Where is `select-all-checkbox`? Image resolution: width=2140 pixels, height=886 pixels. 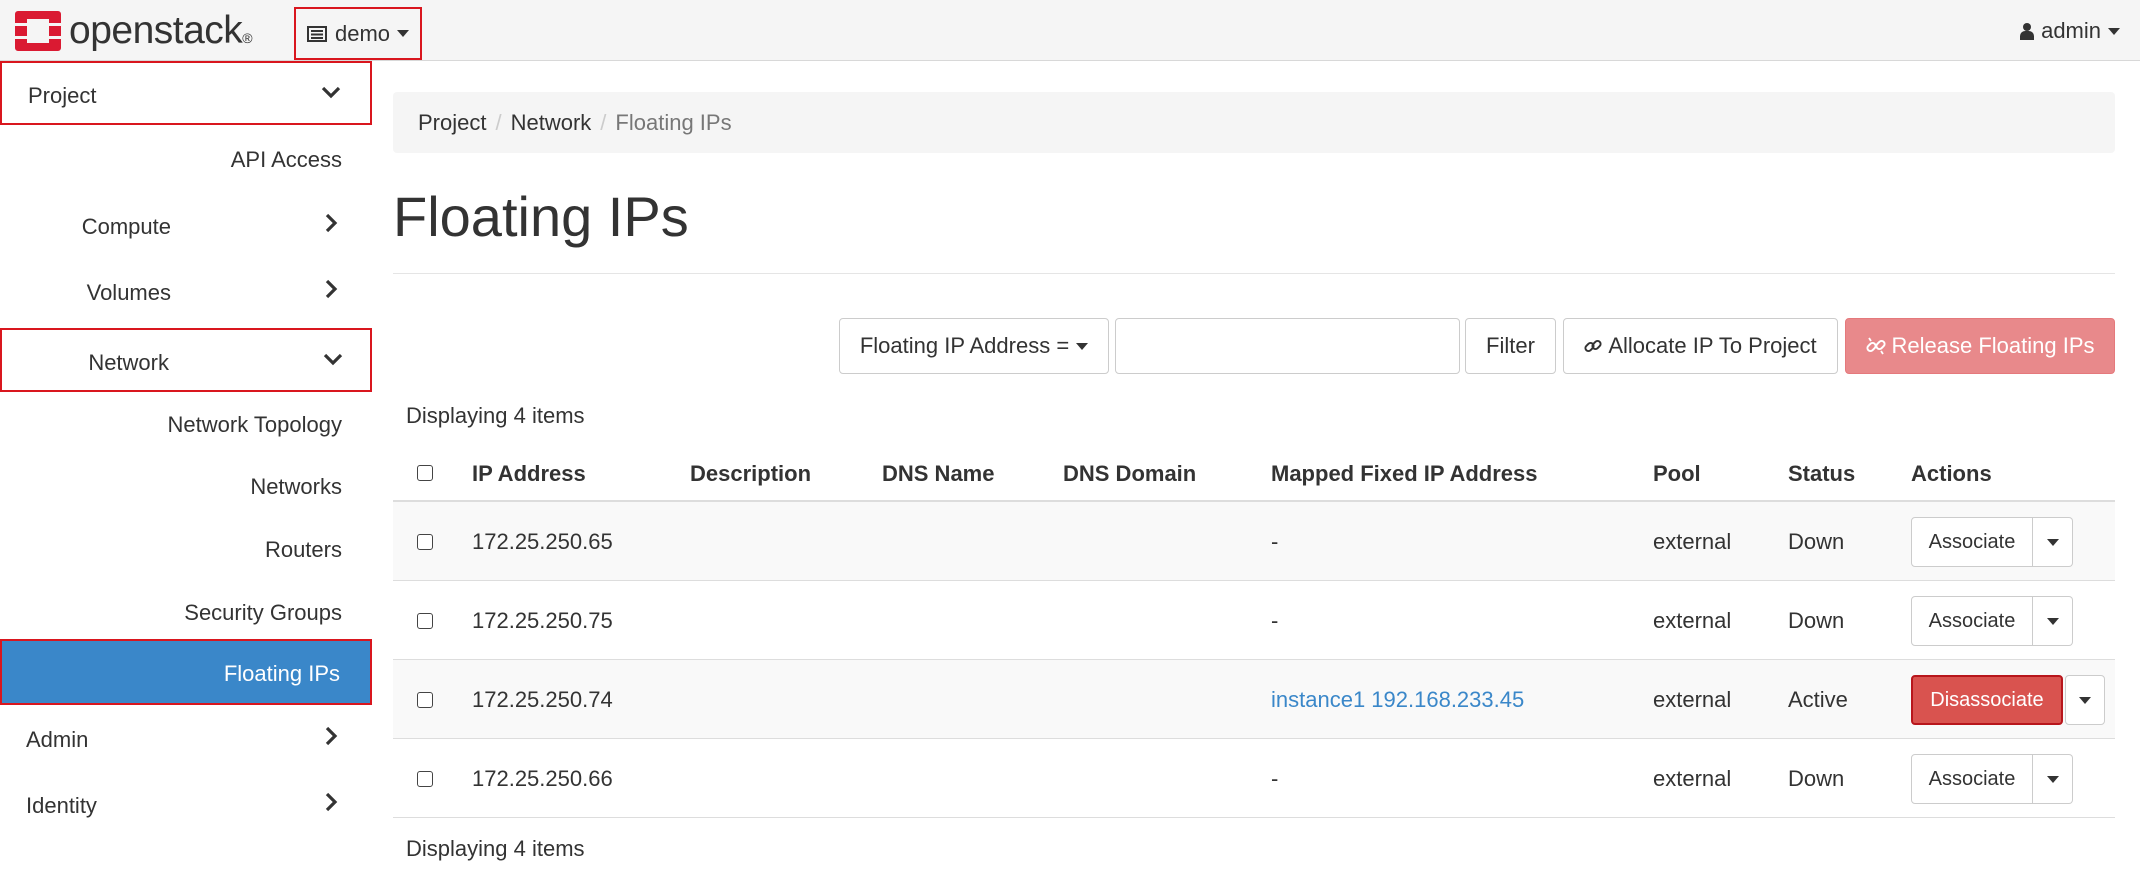
select-all-checkbox is located at coordinates (425, 473).